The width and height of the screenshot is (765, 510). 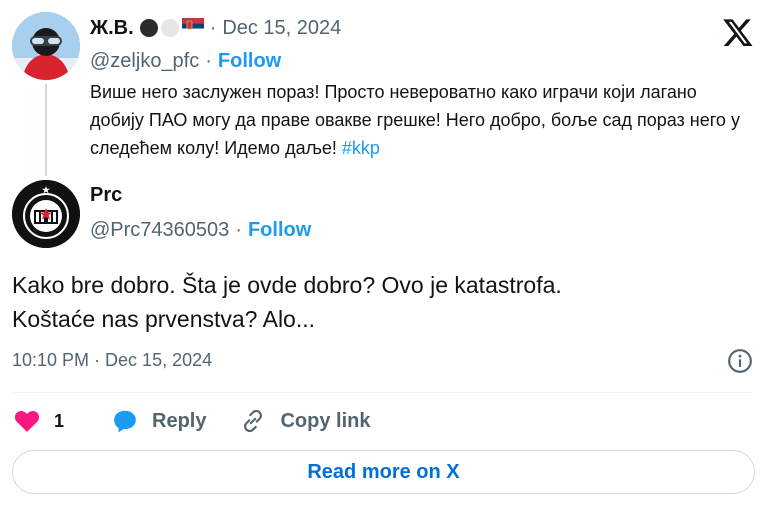 What do you see at coordinates (159, 230) in the screenshot?
I see `handle: @Prc74360503` at bounding box center [159, 230].